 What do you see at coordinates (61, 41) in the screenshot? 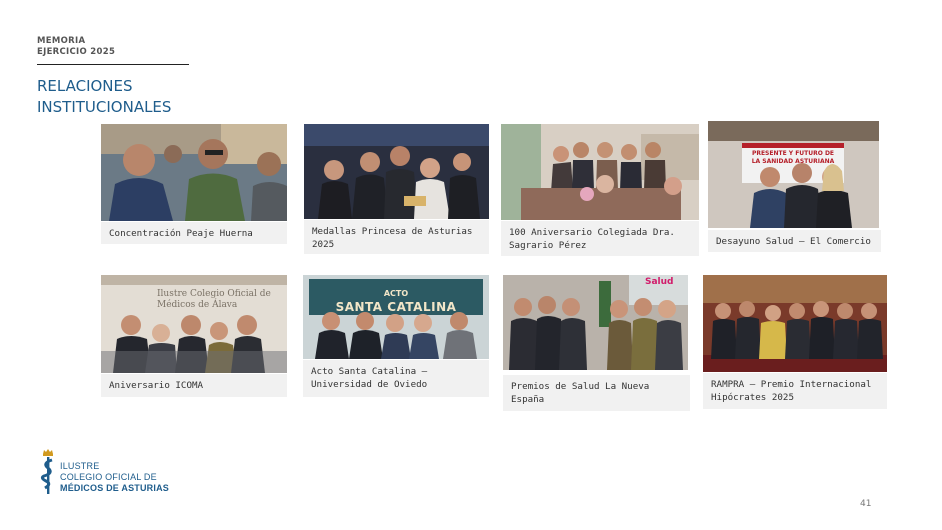
I see `report-label: MEMORIA` at bounding box center [61, 41].